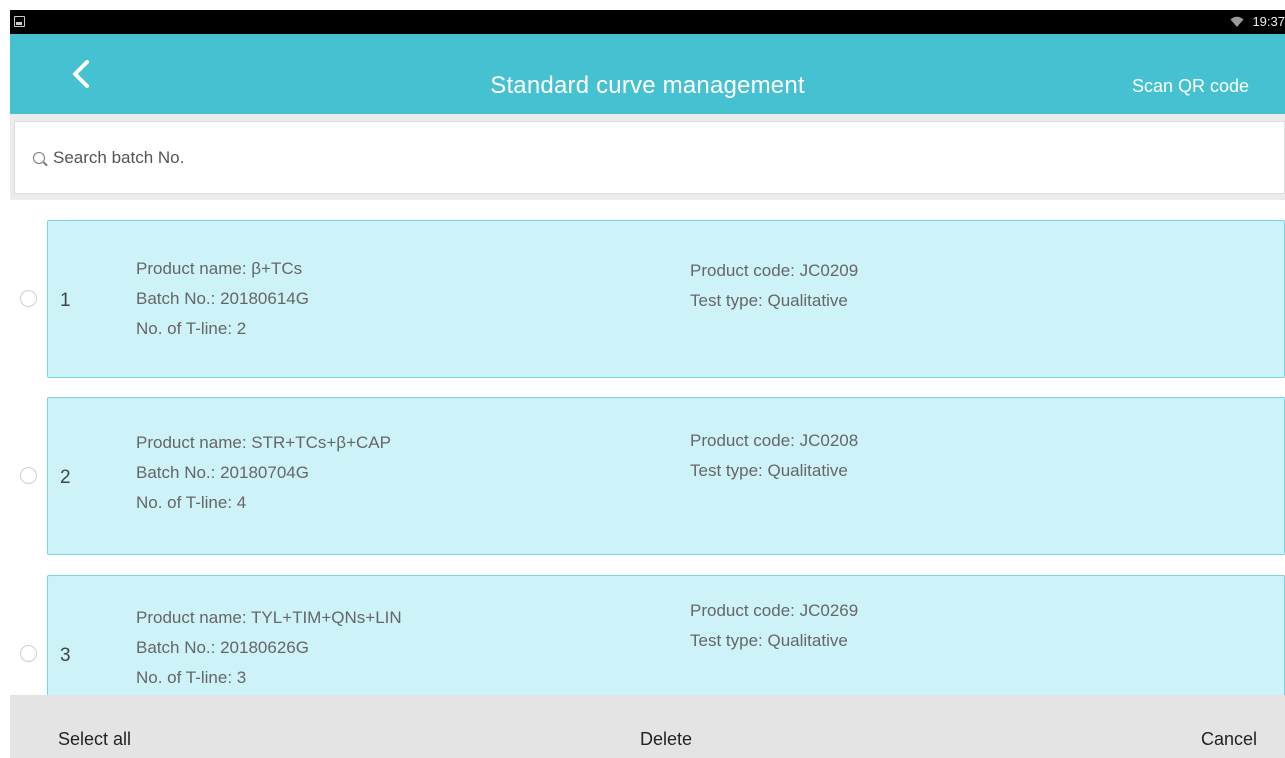 The height and width of the screenshot is (758, 1285). Describe the element at coordinates (191, 502) in the screenshot. I see `t-line-count: No. of T-line: 4` at that location.